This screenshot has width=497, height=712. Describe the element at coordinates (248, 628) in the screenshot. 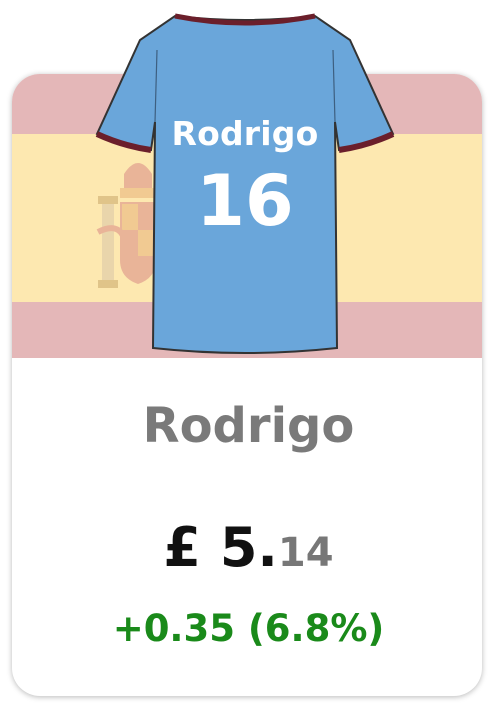

I see `price-change: +0.35 (6.8%)` at that location.